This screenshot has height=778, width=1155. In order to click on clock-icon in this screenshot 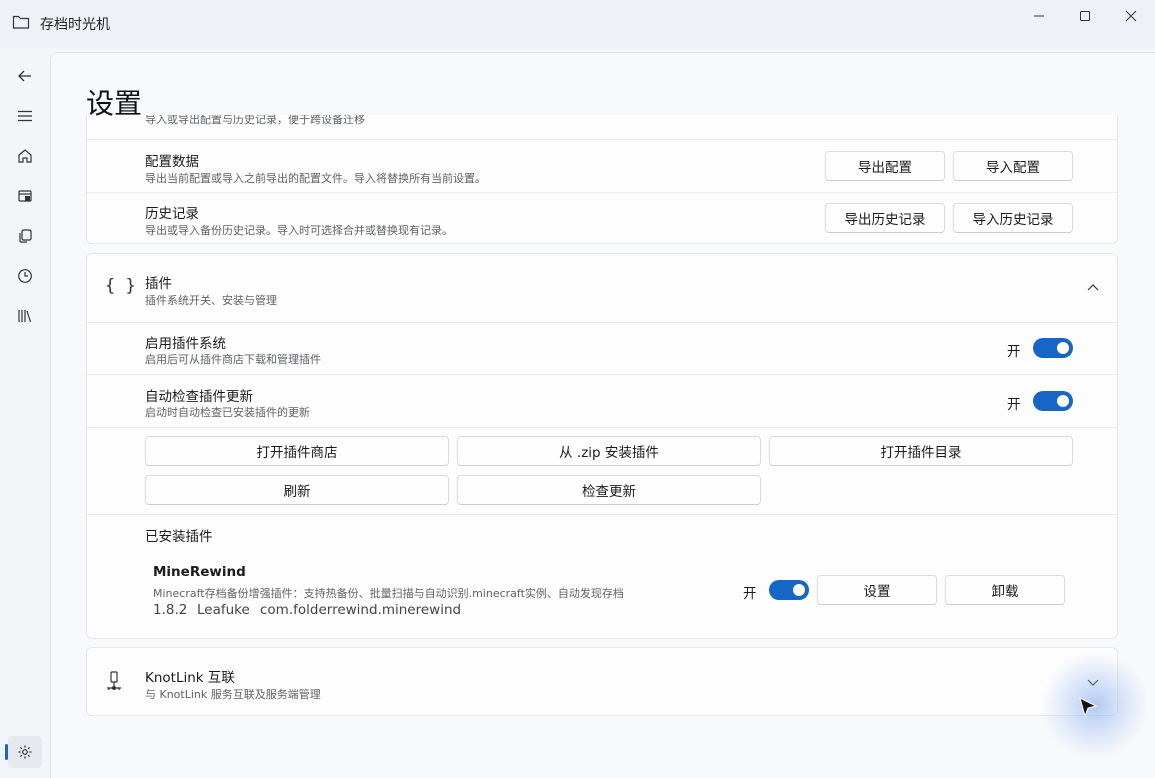, I will do `click(25, 276)`.